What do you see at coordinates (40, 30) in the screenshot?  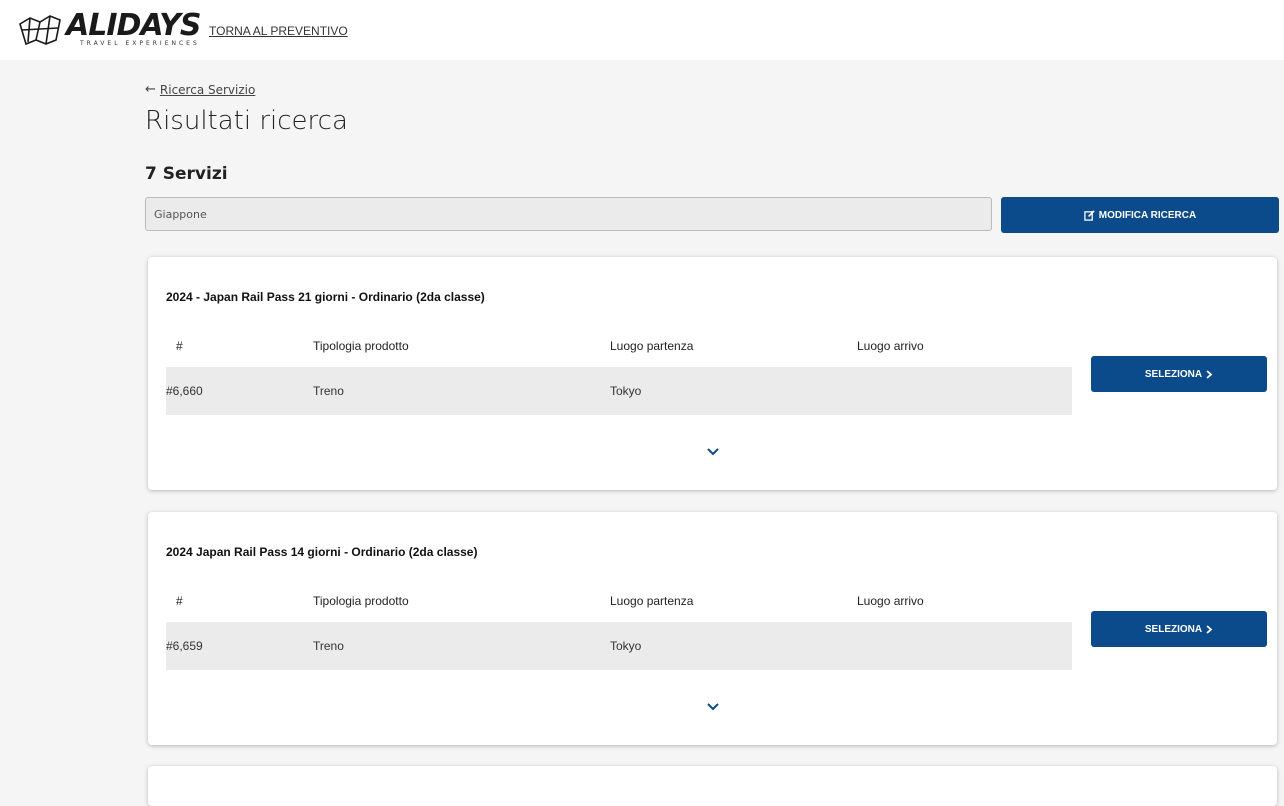 I see `logo-map-icon` at bounding box center [40, 30].